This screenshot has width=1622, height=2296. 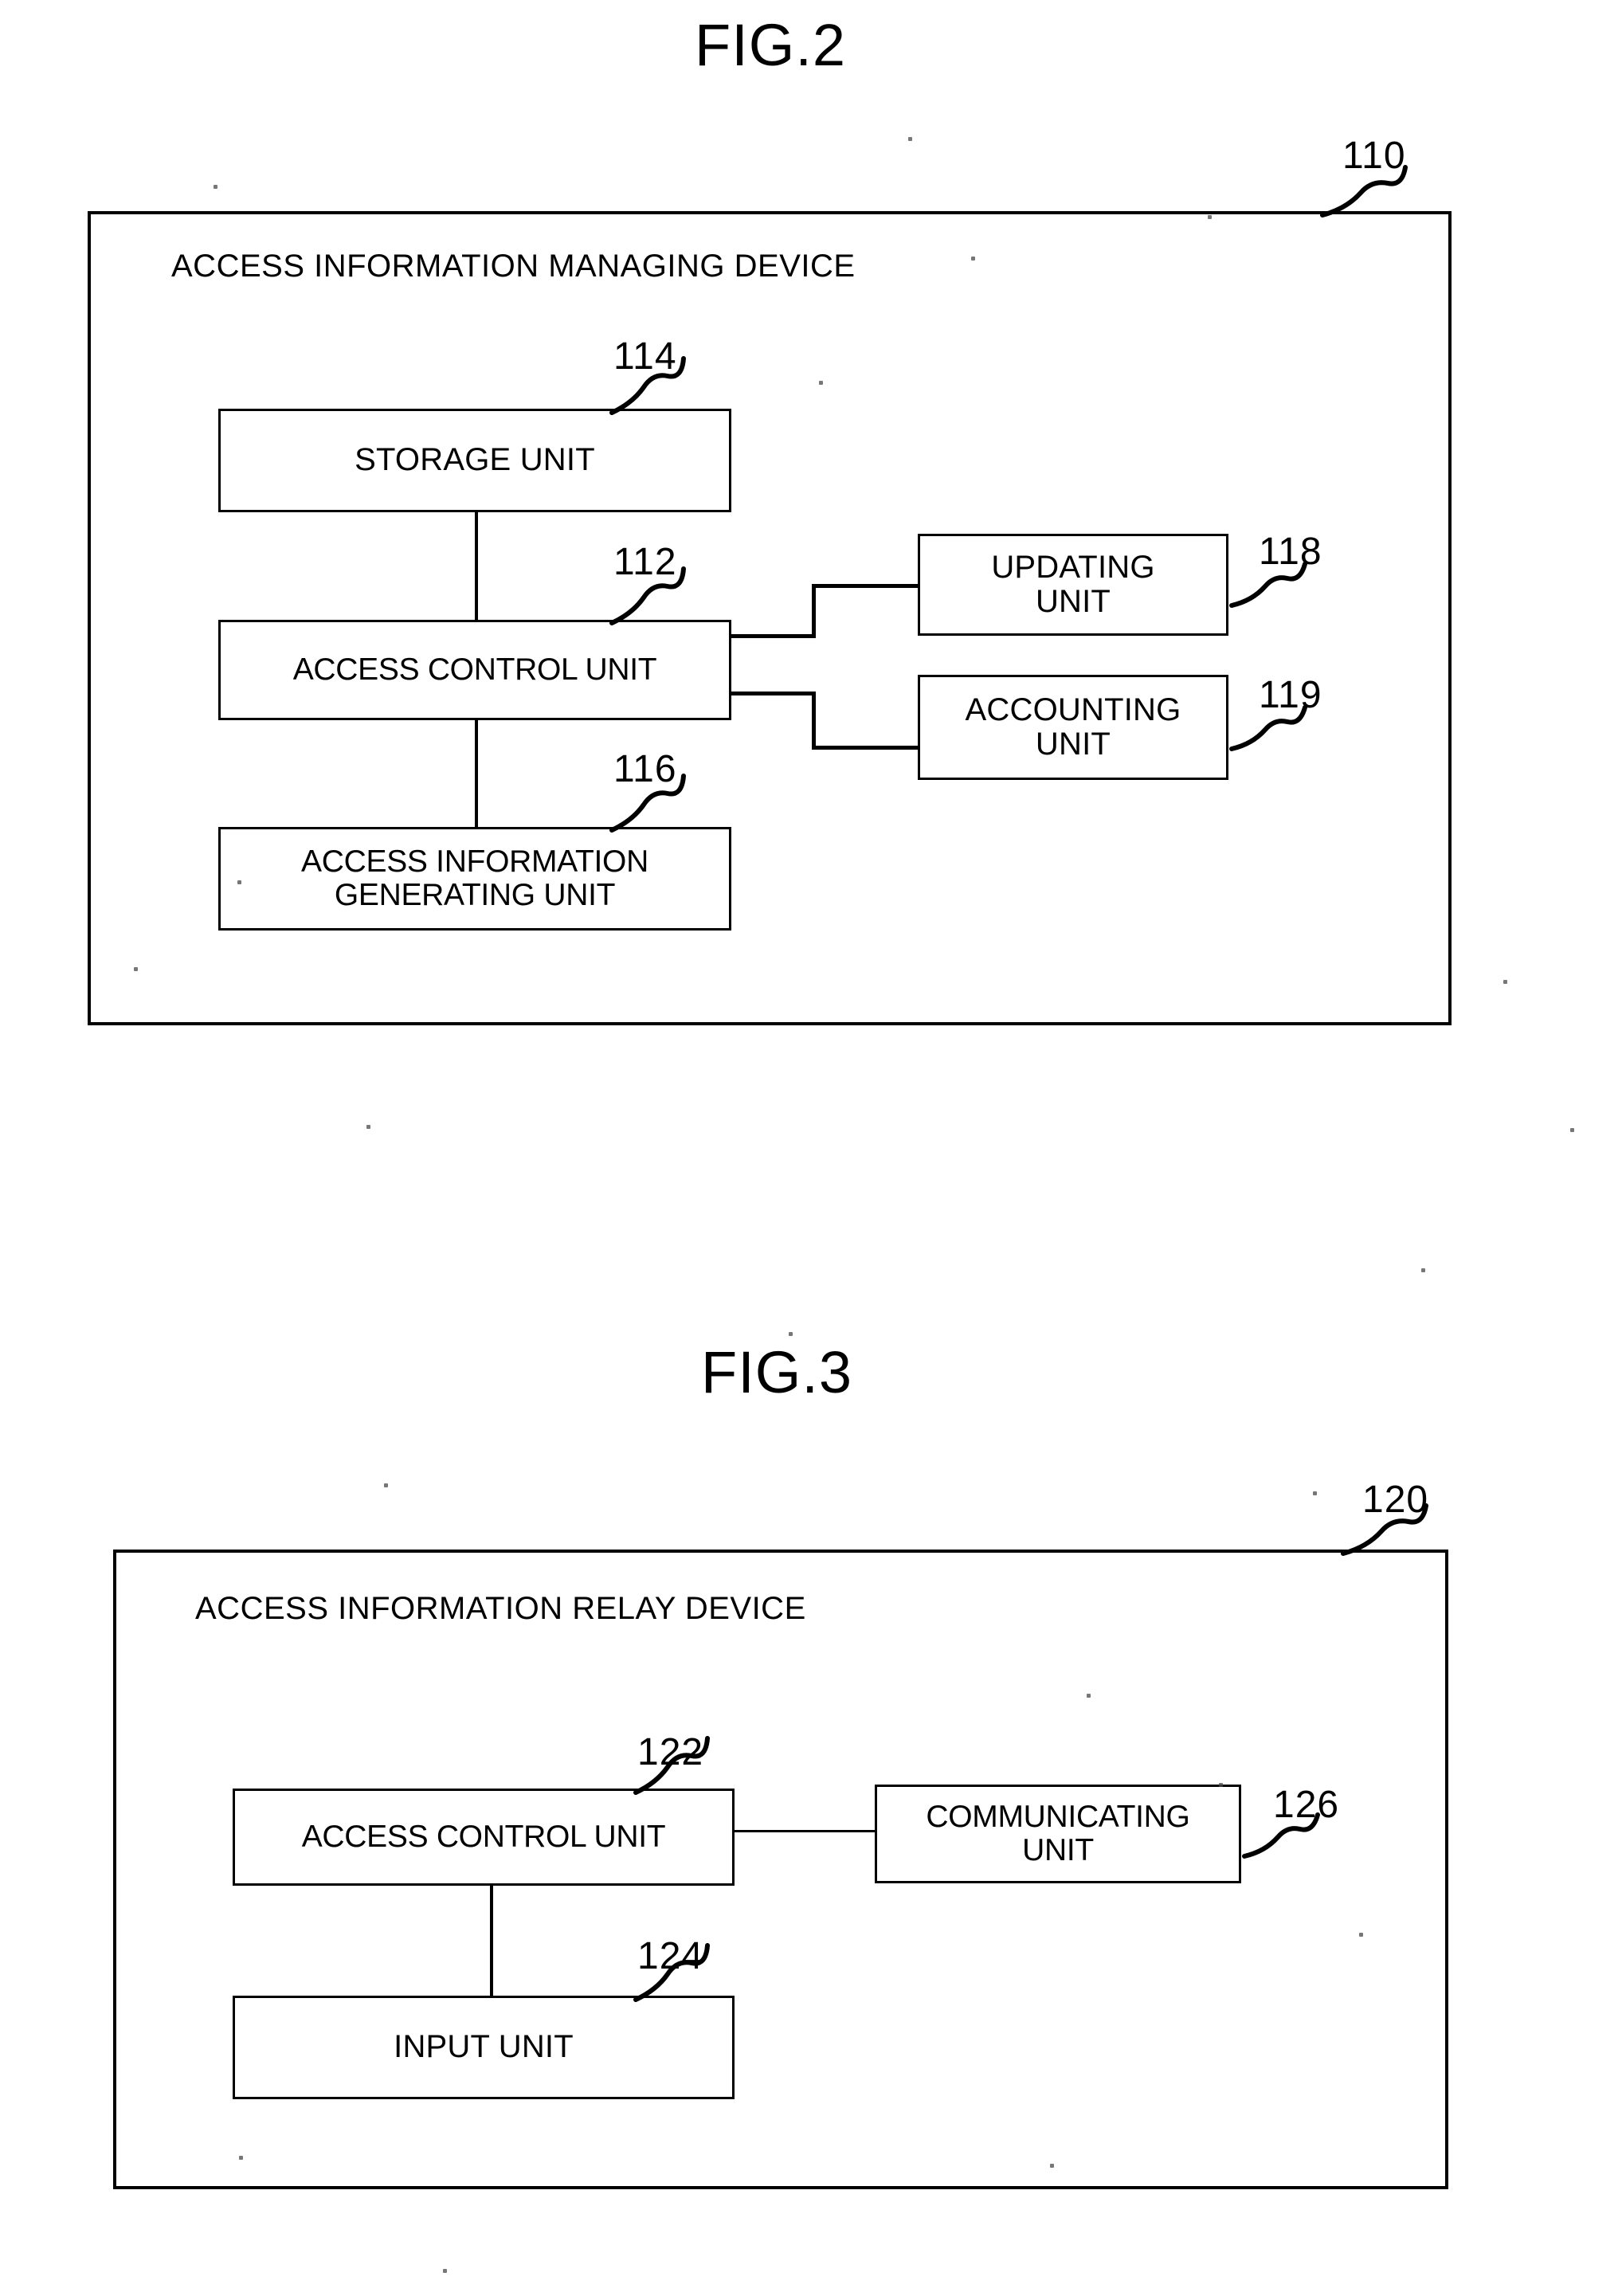 I want to click on figure-title-fig2: FIG.2, so click(x=771, y=45).